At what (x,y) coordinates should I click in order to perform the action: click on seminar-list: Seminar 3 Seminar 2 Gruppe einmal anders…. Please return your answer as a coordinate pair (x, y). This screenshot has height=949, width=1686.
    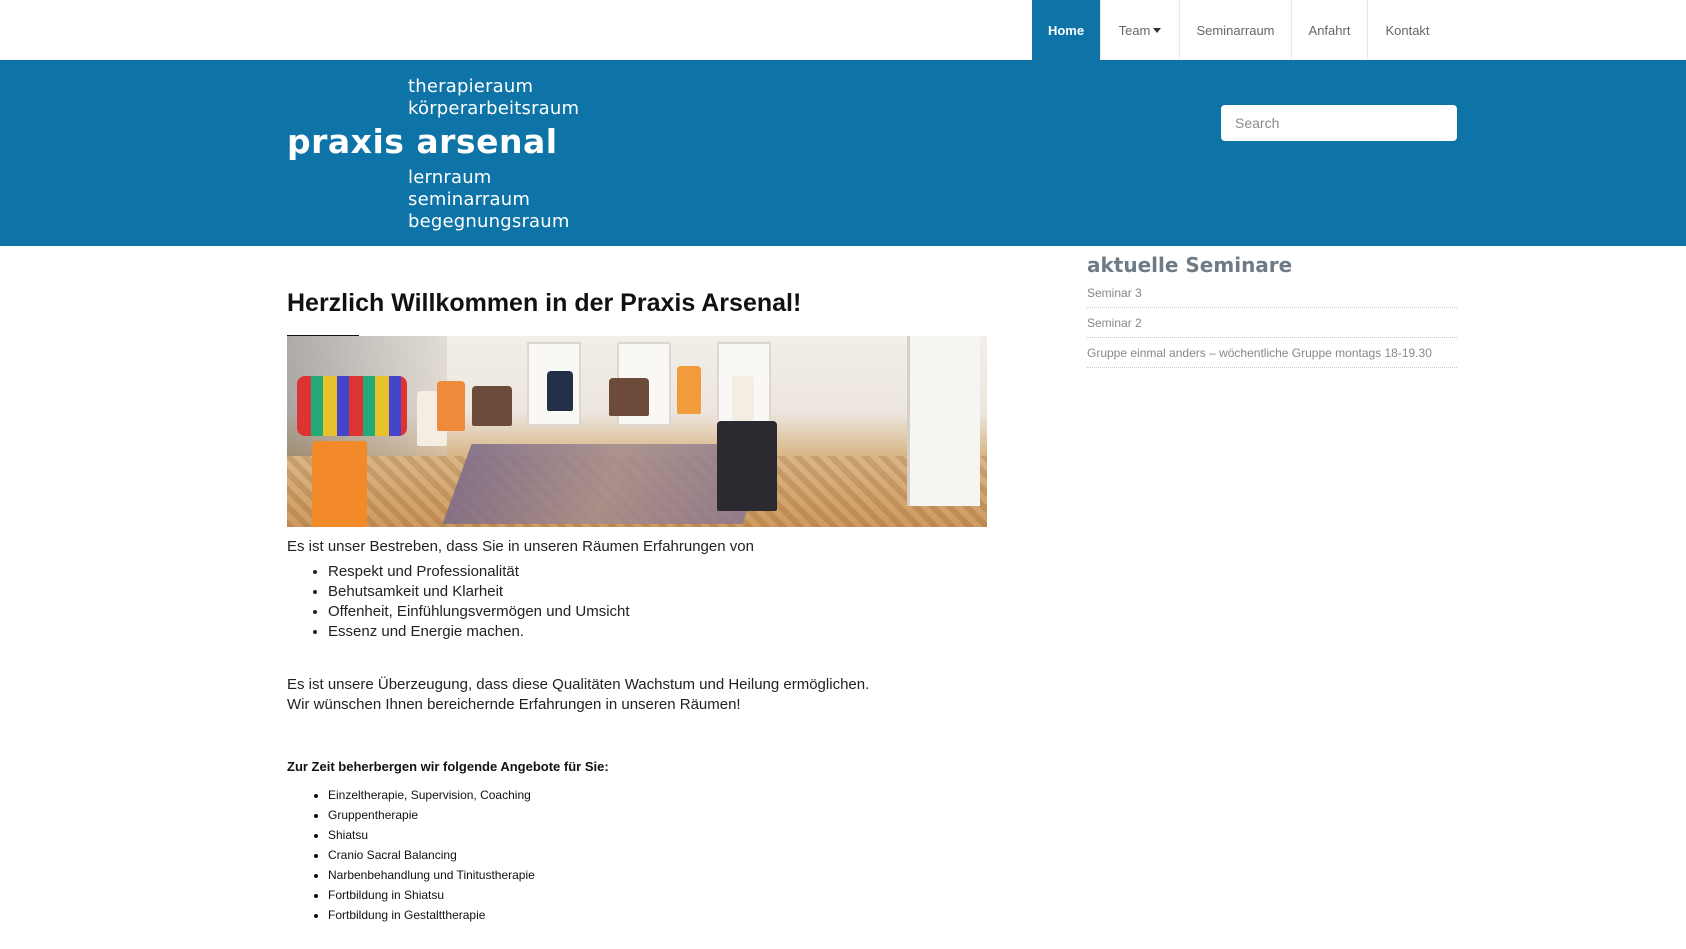
    Looking at the image, I should click on (1272, 323).